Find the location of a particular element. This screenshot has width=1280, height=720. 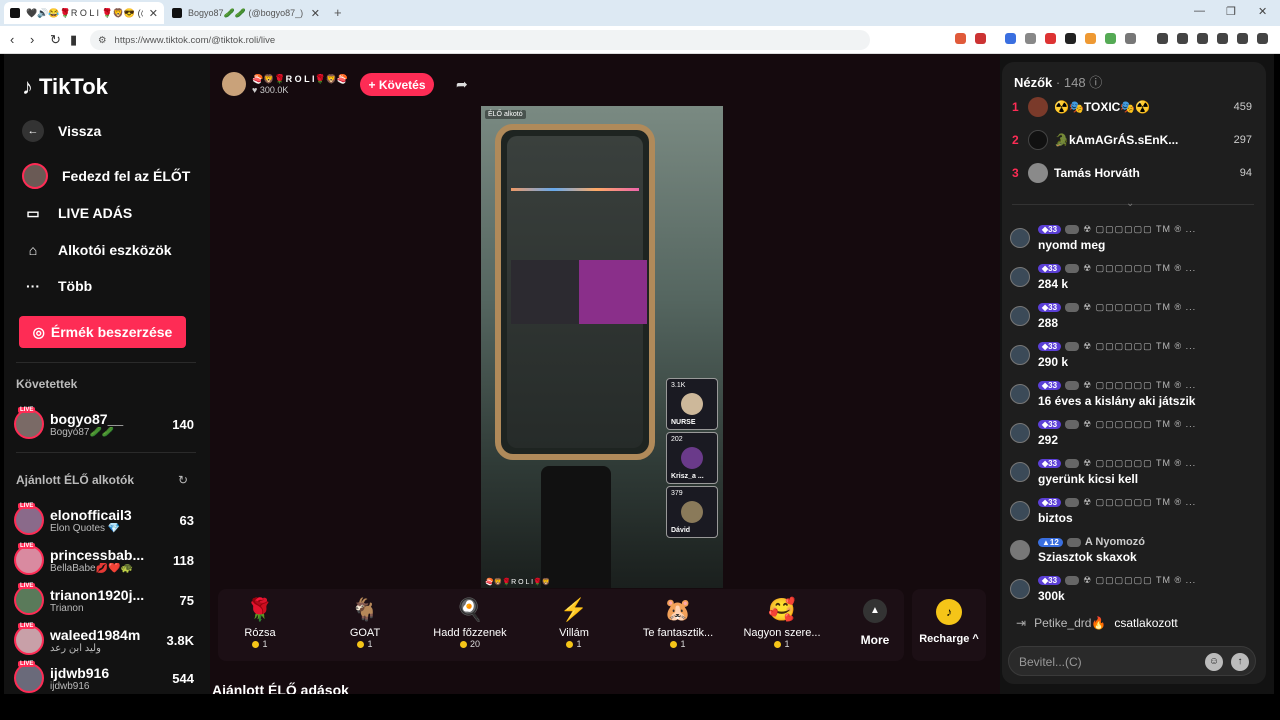

tab-title: Bogyo87🥒🥒 (@bogyo87_) ÉLŐ a is located at coordinates (246, 12).